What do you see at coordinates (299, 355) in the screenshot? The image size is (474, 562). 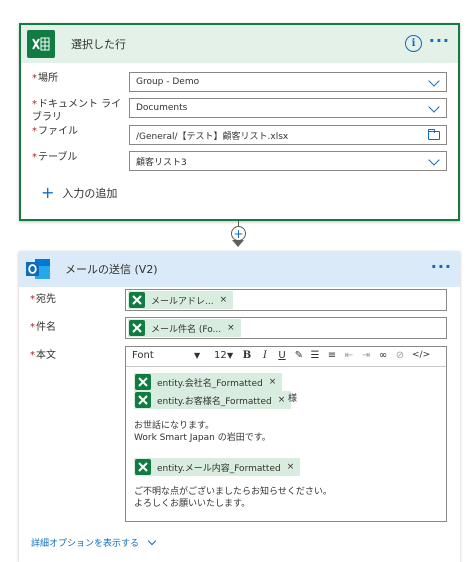 I see `pen-color-icon: ✎` at bounding box center [299, 355].